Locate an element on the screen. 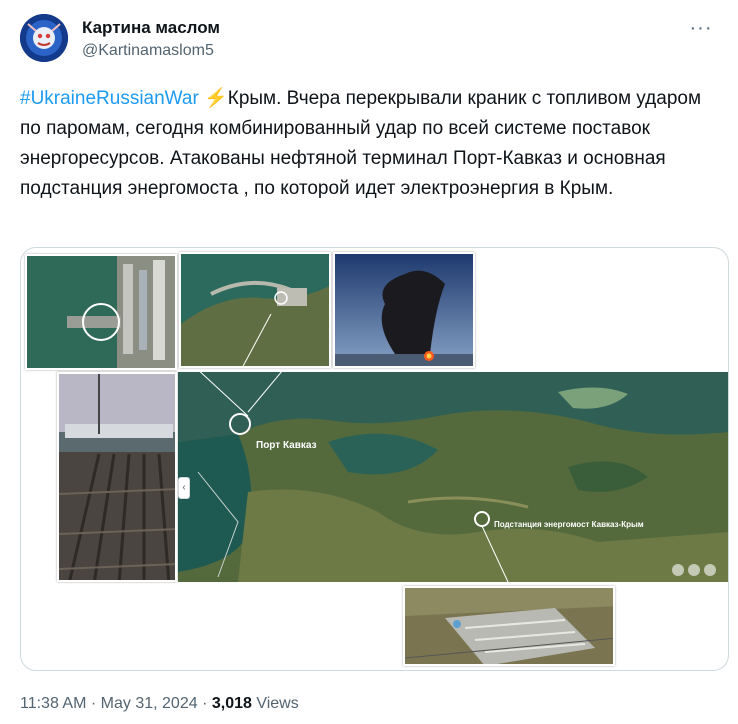 The image size is (738, 724). tweet-header: Картина маслом @Kartinamaslom5 ··· is located at coordinates (370, 38).